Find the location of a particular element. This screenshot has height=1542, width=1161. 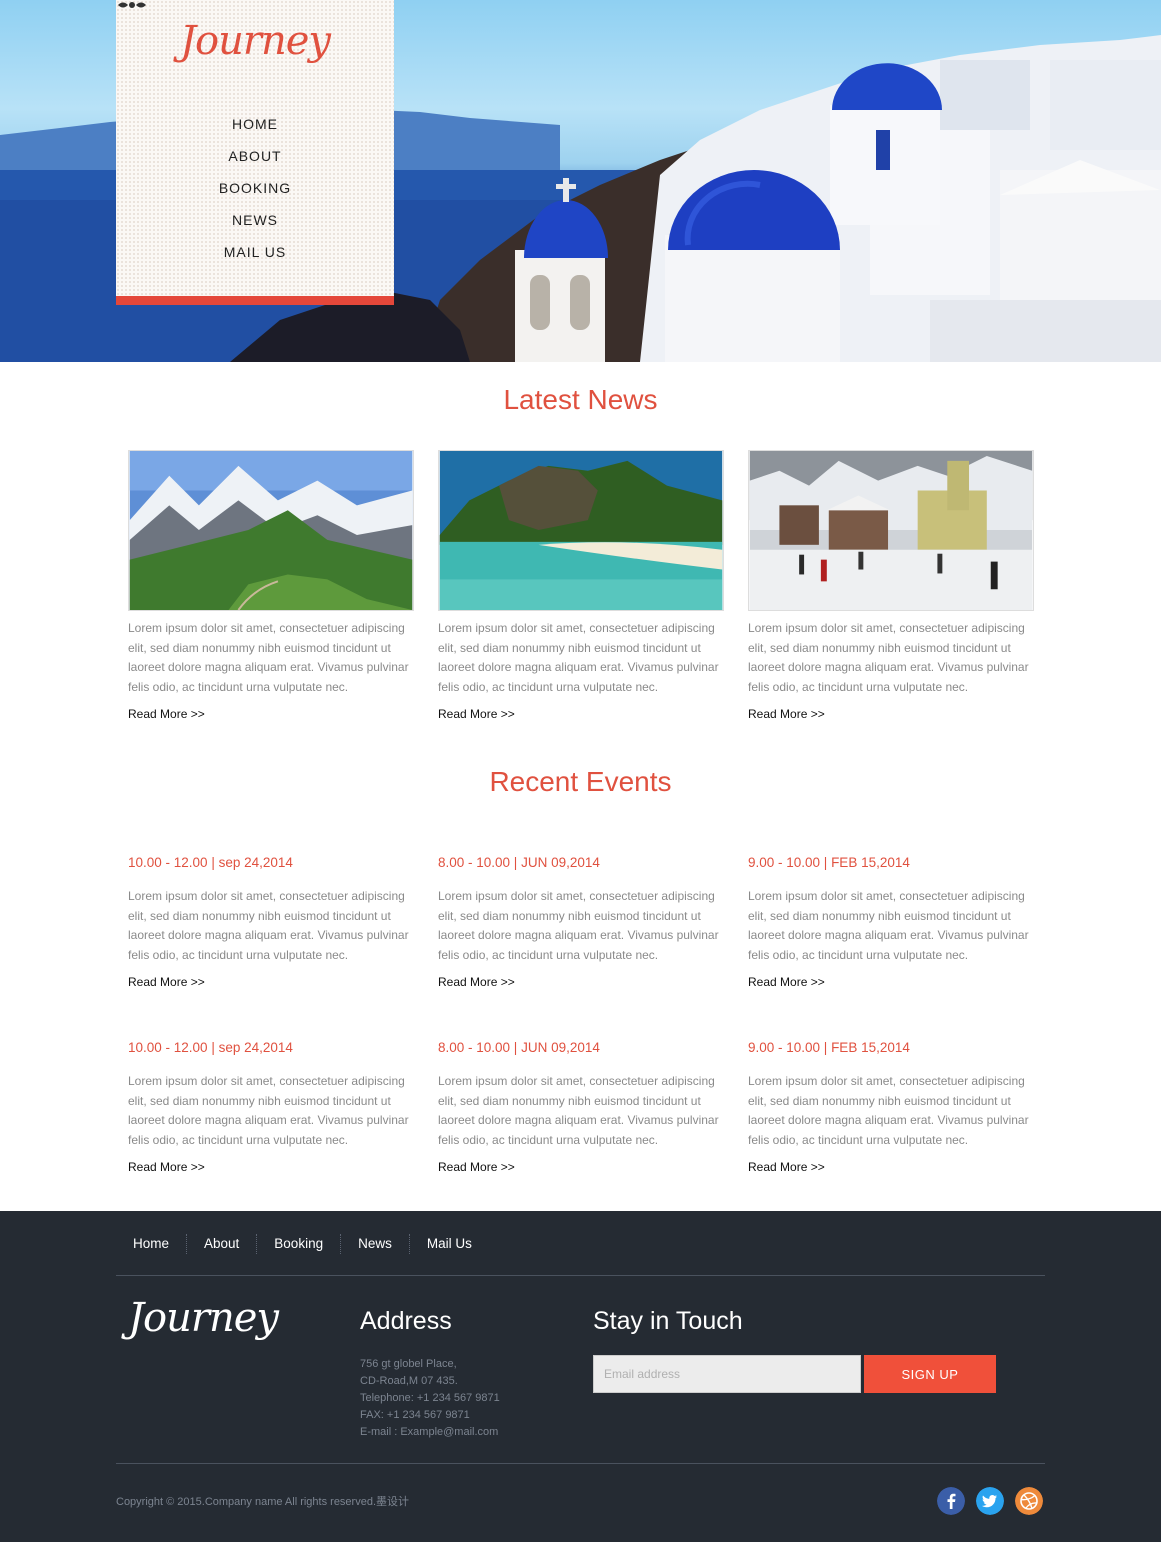

signup-button: SIGN UP is located at coordinates (930, 1374).